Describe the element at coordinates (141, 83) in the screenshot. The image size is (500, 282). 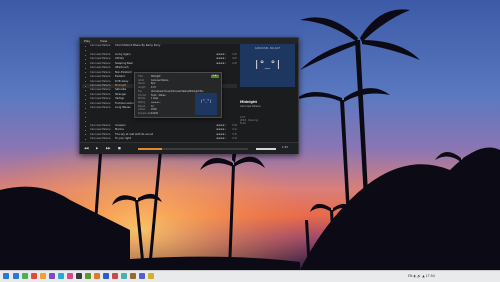
I see `tooltip-key: Album` at that location.